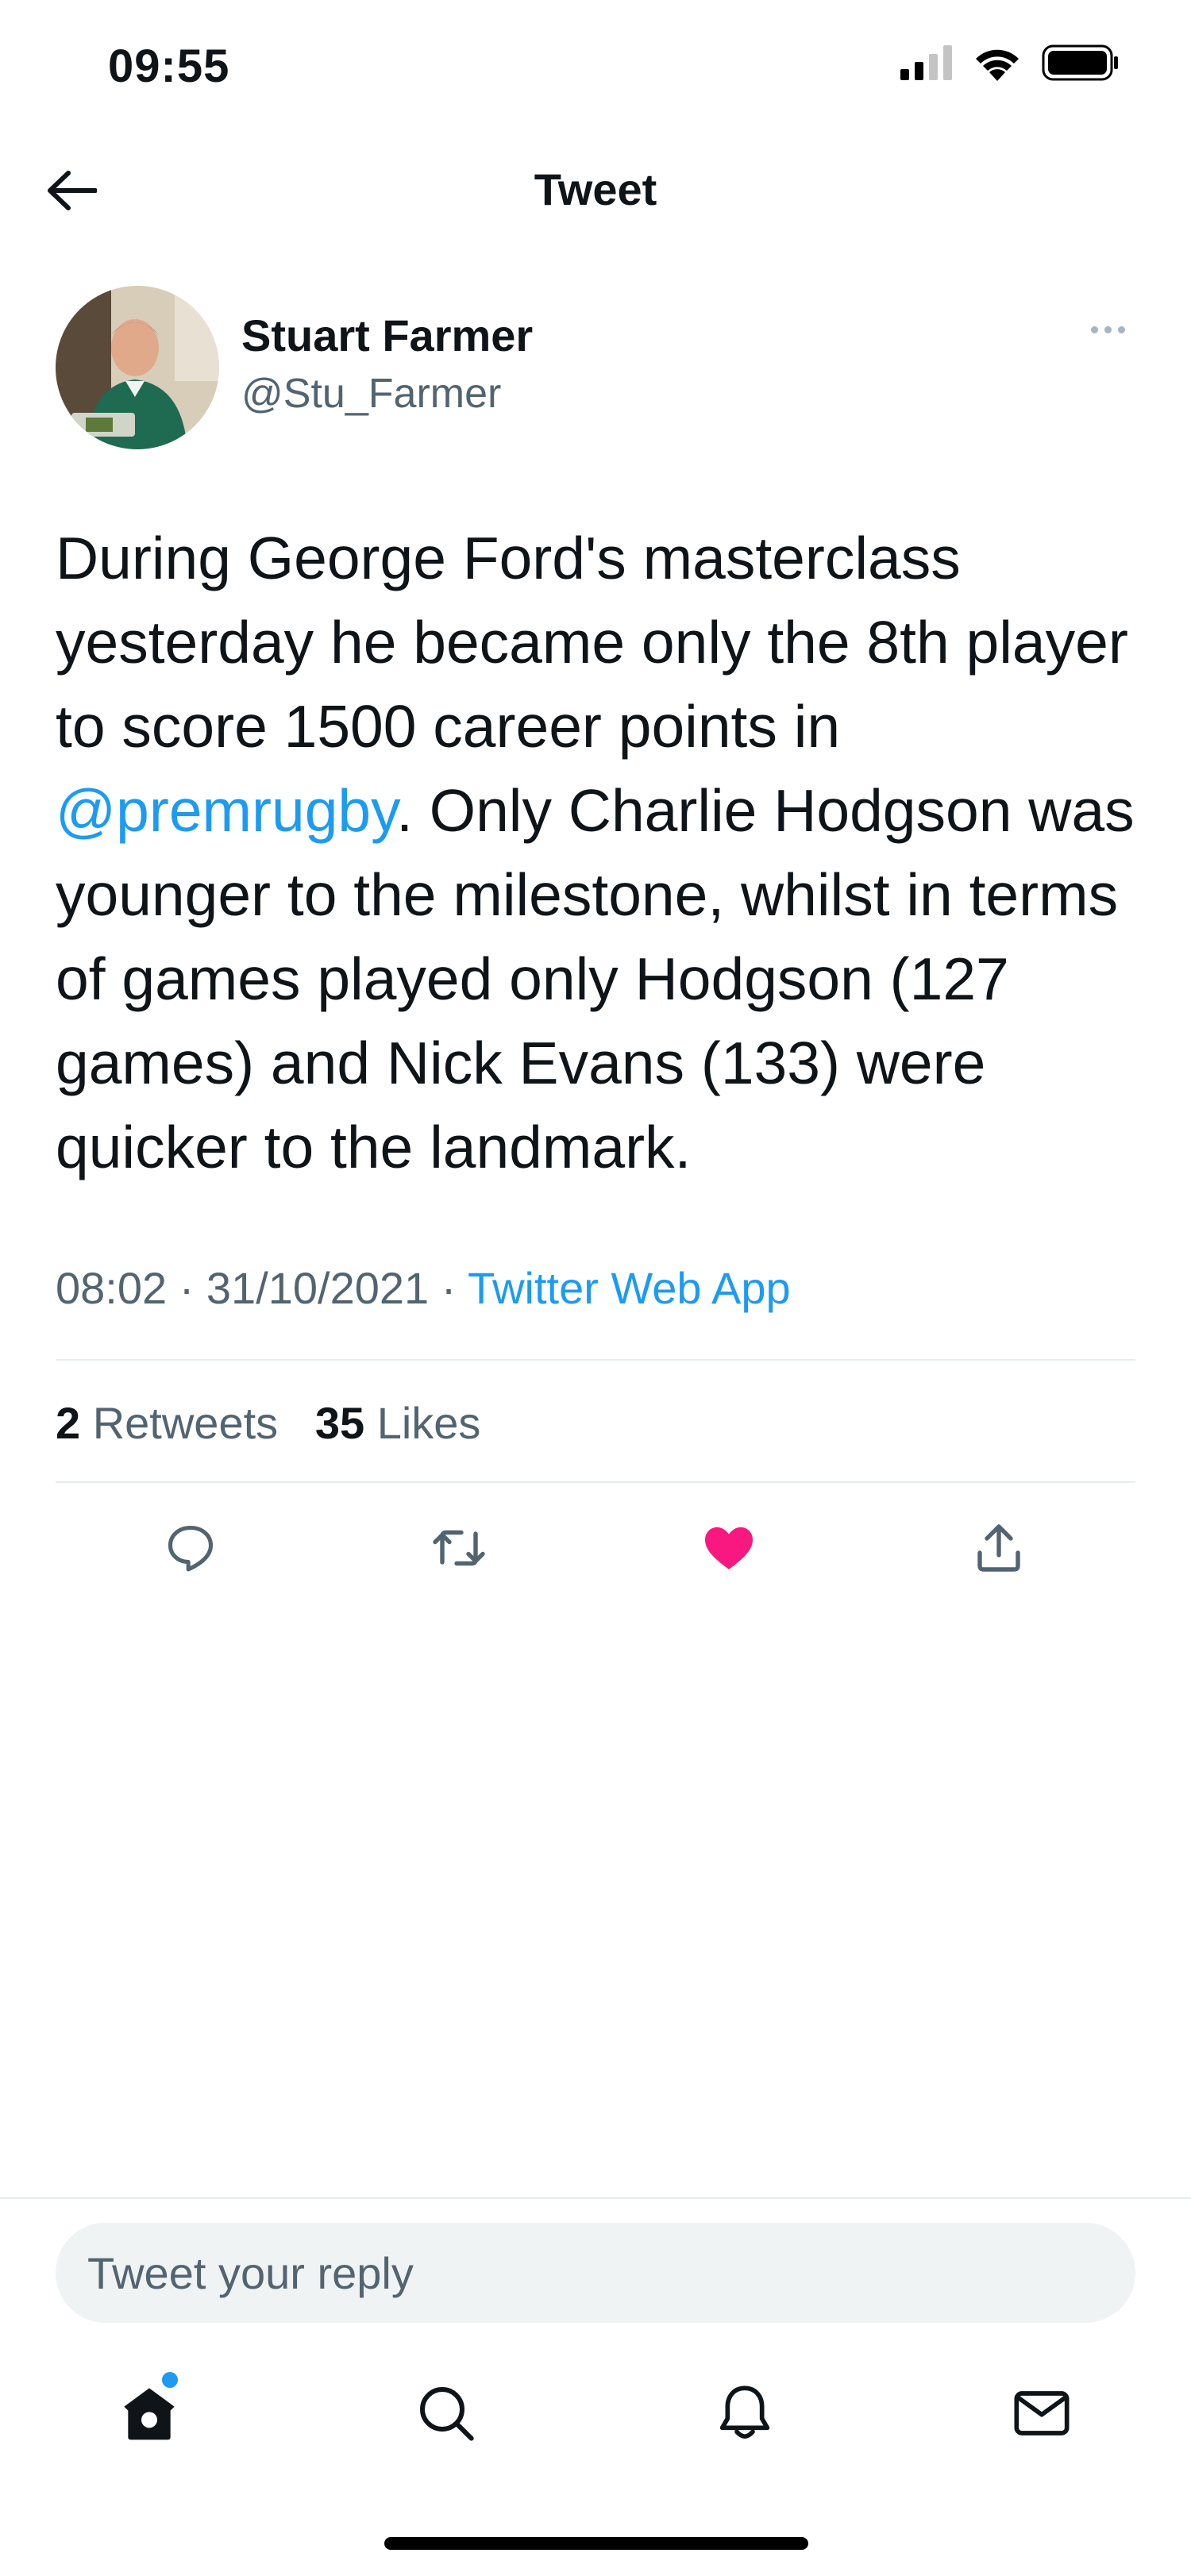 The image size is (1191, 2576). I want to click on nav-messages, so click(1041, 2413).